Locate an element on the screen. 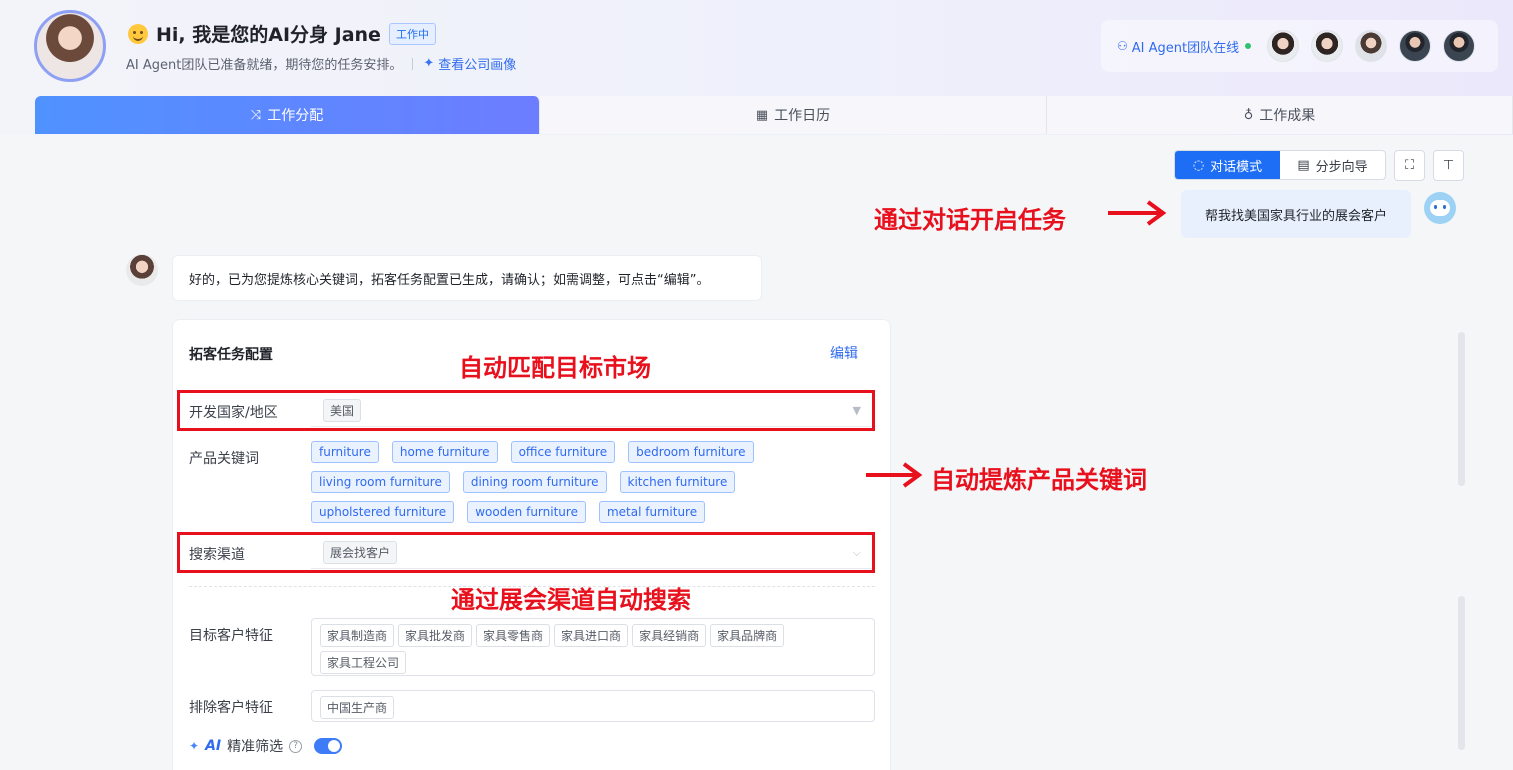 The width and height of the screenshot is (1513, 770). online-indicator is located at coordinates (1248, 46).